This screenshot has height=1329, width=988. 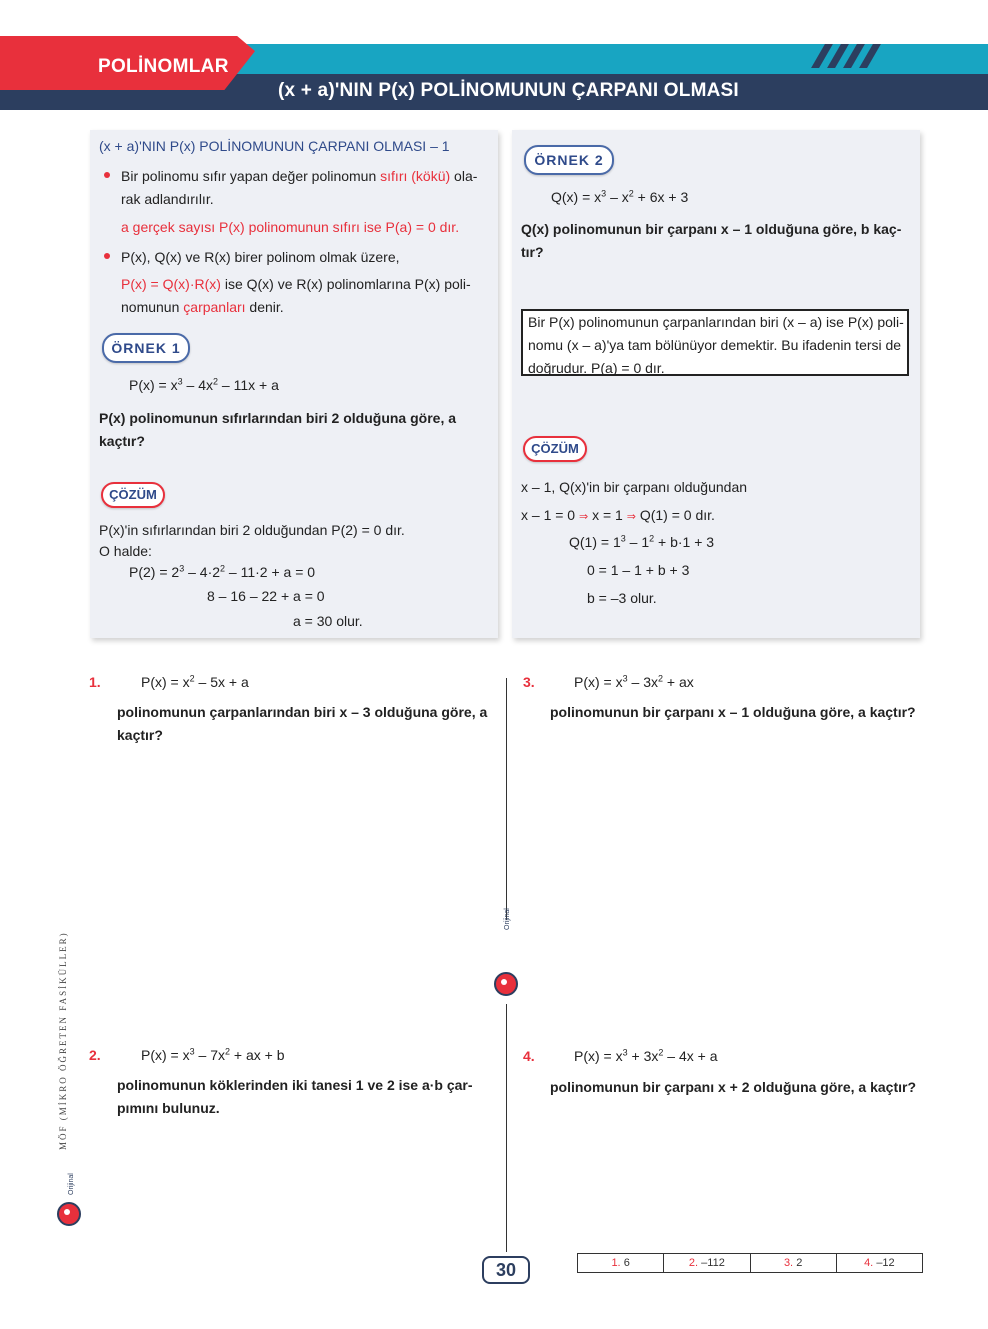 What do you see at coordinates (222, 571) in the screenshot?
I see `example1-solution-line3: P(2) = 23 – 4·22 – 11·2 + a = 0` at bounding box center [222, 571].